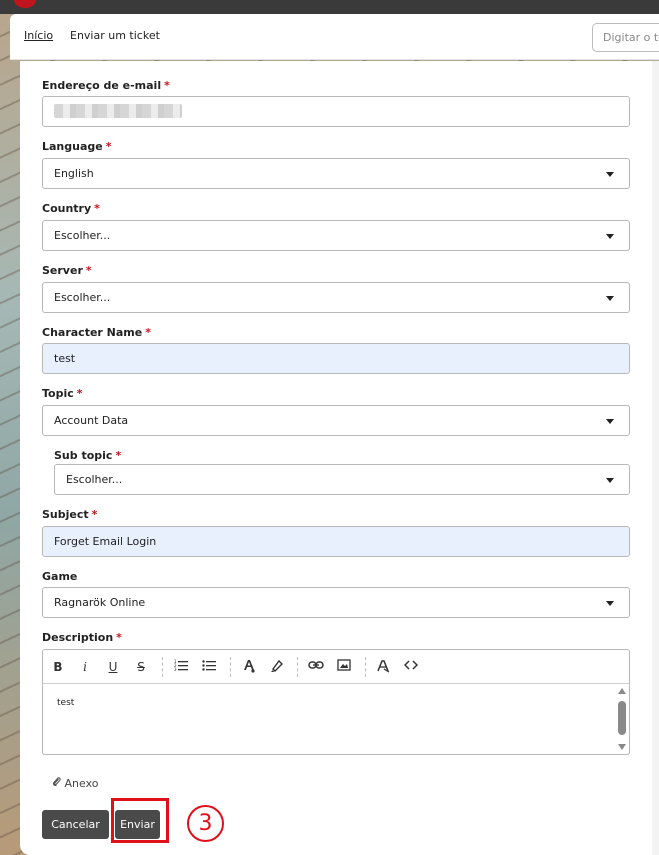 The height and width of the screenshot is (855, 659). I want to click on redacted-email, so click(118, 111).